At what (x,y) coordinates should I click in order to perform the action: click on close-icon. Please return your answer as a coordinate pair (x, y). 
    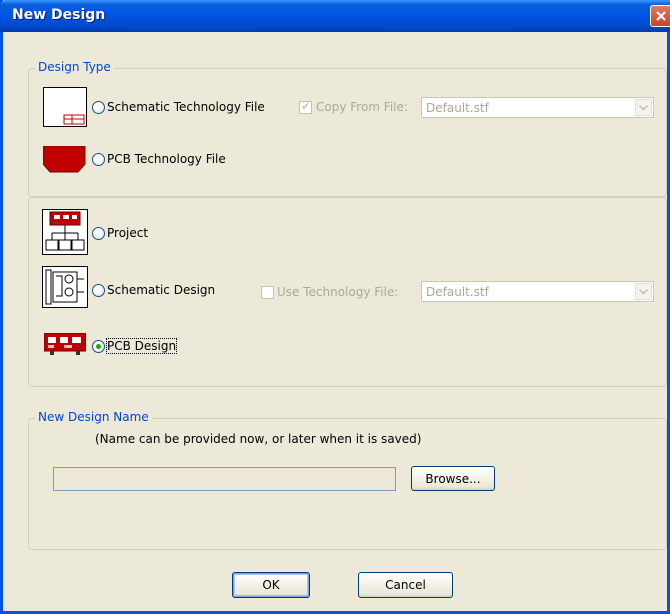
    Looking at the image, I should click on (661, 16).